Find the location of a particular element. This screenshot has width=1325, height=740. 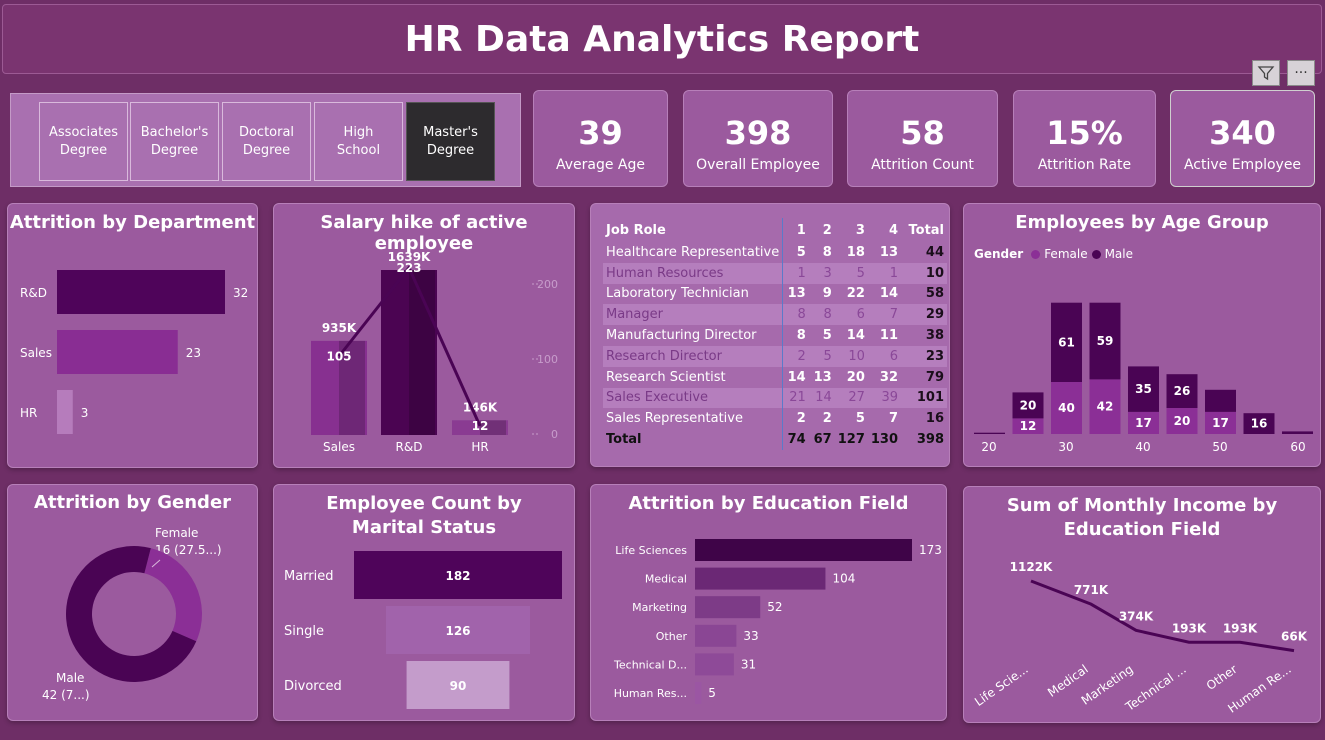

matrix-cell-role: Manager is located at coordinates (693, 315).